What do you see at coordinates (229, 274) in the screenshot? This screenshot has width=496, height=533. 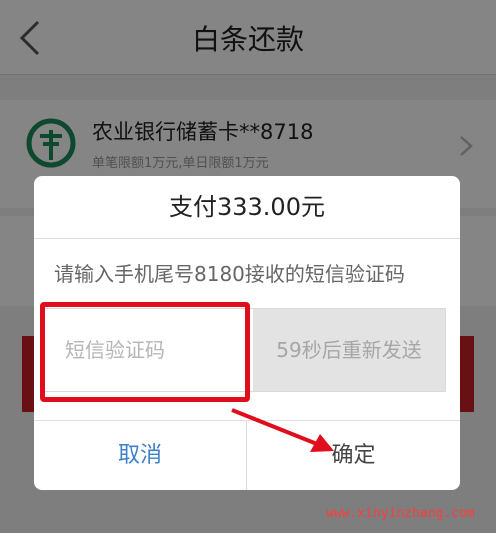 I see `dialog-message: 请输入手机尾号8180接收的短信验证码` at bounding box center [229, 274].